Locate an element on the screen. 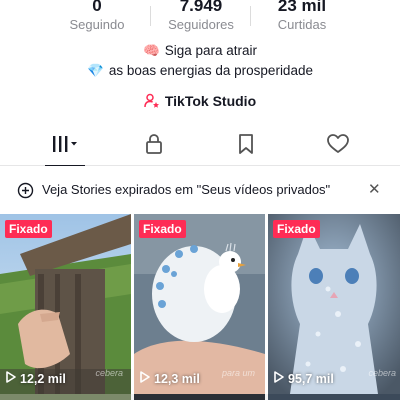 This screenshot has height=400, width=400. tiktok-studio-label: TikTok Studio is located at coordinates (210, 101).